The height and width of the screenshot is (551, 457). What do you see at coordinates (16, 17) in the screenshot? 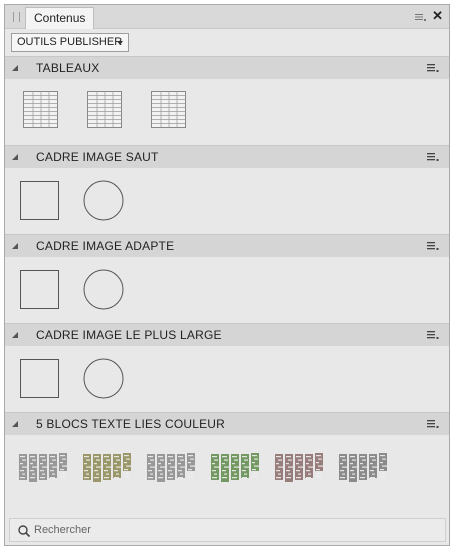
I see `drag-grip-icon` at bounding box center [16, 17].